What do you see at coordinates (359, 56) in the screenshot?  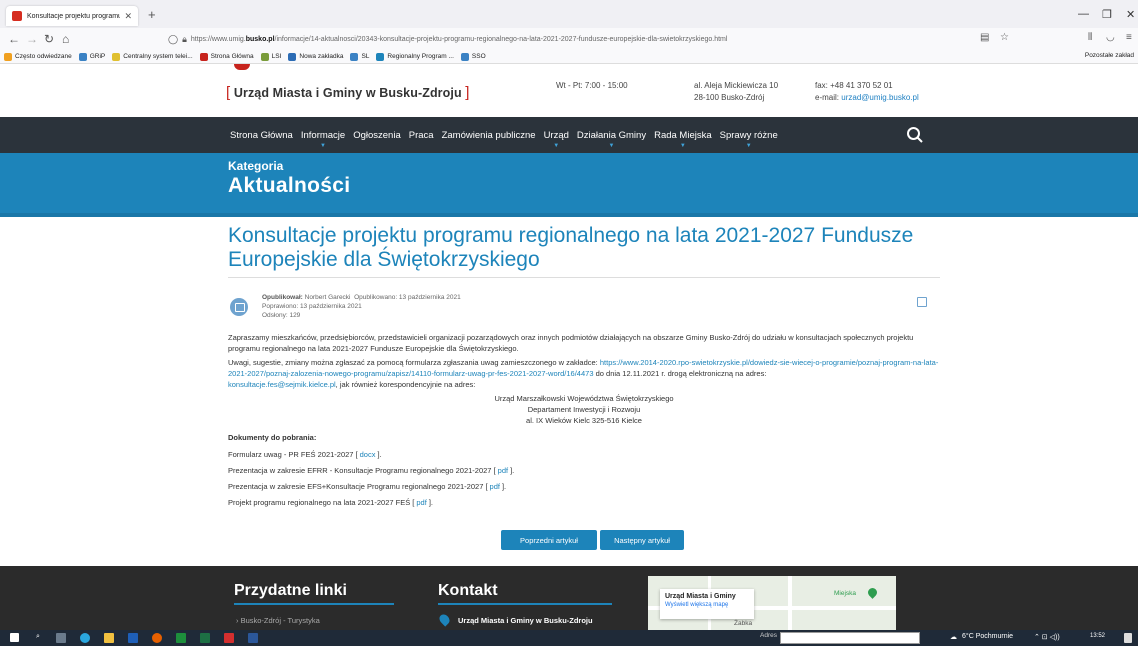 I see `bookmark-item: SL` at bounding box center [359, 56].